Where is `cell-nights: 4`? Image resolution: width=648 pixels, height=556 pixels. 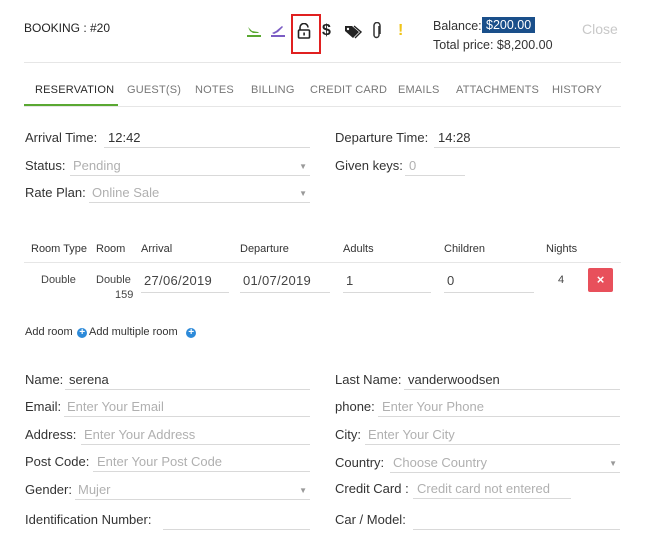 cell-nights: 4 is located at coordinates (561, 280).